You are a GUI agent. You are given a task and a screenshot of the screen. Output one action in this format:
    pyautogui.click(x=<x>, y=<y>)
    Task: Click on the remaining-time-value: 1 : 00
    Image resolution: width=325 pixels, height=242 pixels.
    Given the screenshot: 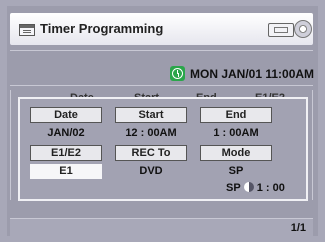 What is the action you would take?
    pyautogui.click(x=270, y=188)
    